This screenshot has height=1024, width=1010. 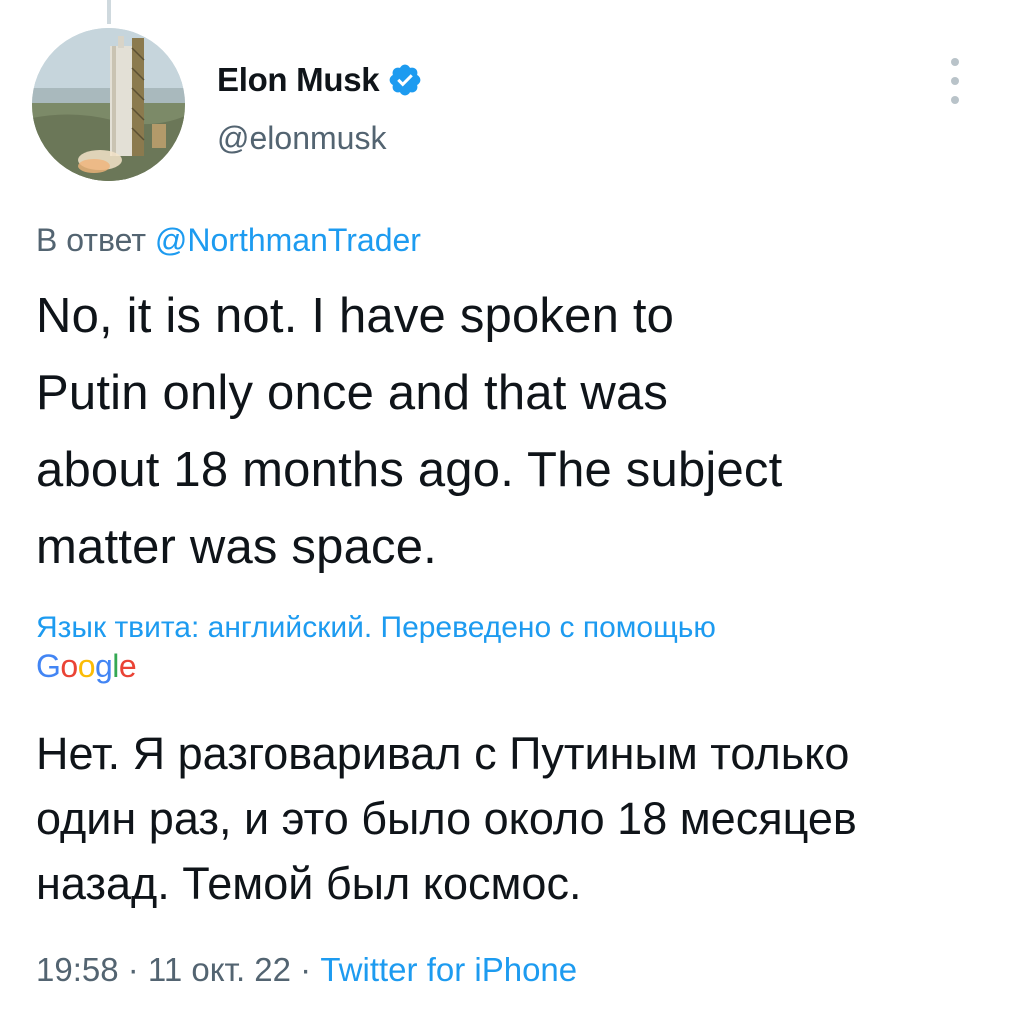 What do you see at coordinates (298, 80) in the screenshot?
I see `author-display-name: Elon Musk` at bounding box center [298, 80].